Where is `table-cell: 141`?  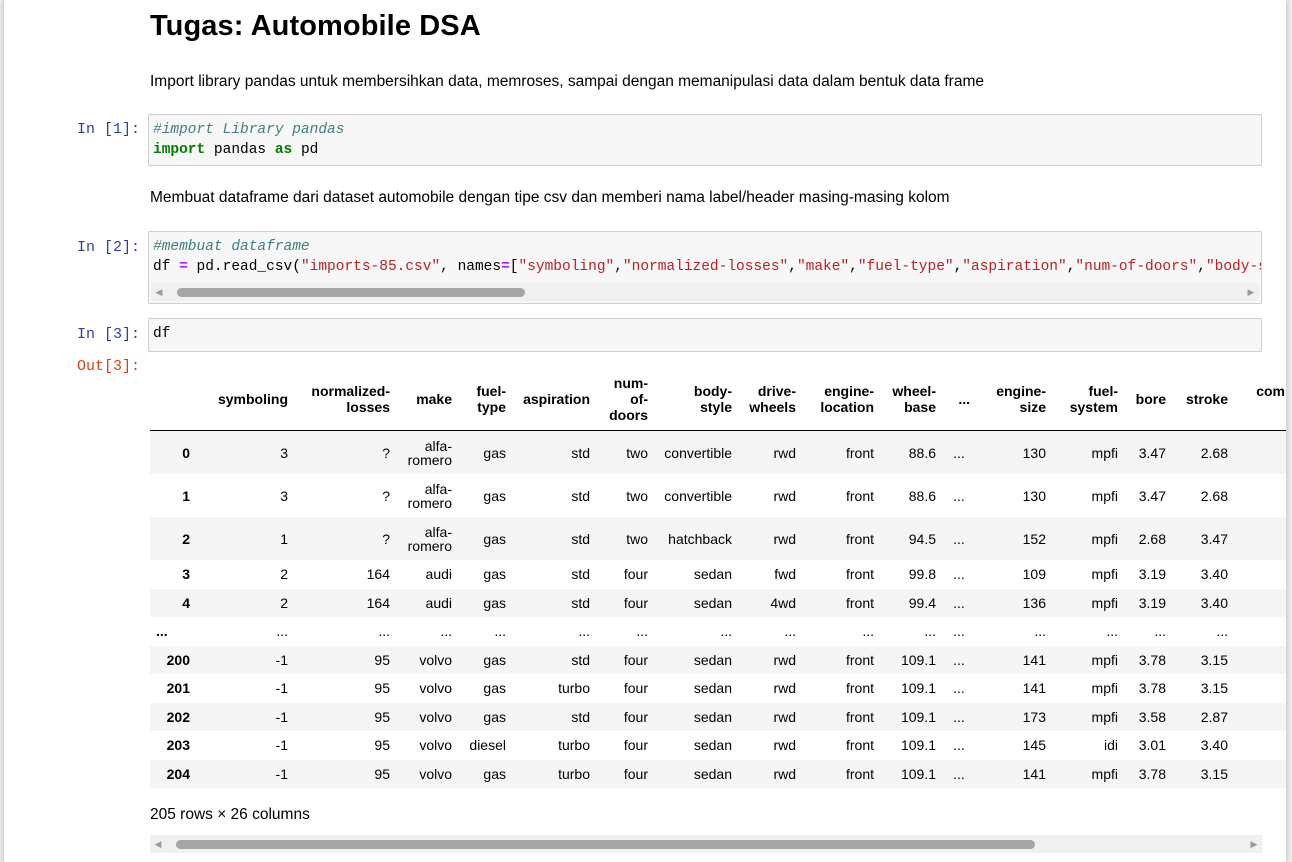
table-cell: 141 is located at coordinates (1034, 688).